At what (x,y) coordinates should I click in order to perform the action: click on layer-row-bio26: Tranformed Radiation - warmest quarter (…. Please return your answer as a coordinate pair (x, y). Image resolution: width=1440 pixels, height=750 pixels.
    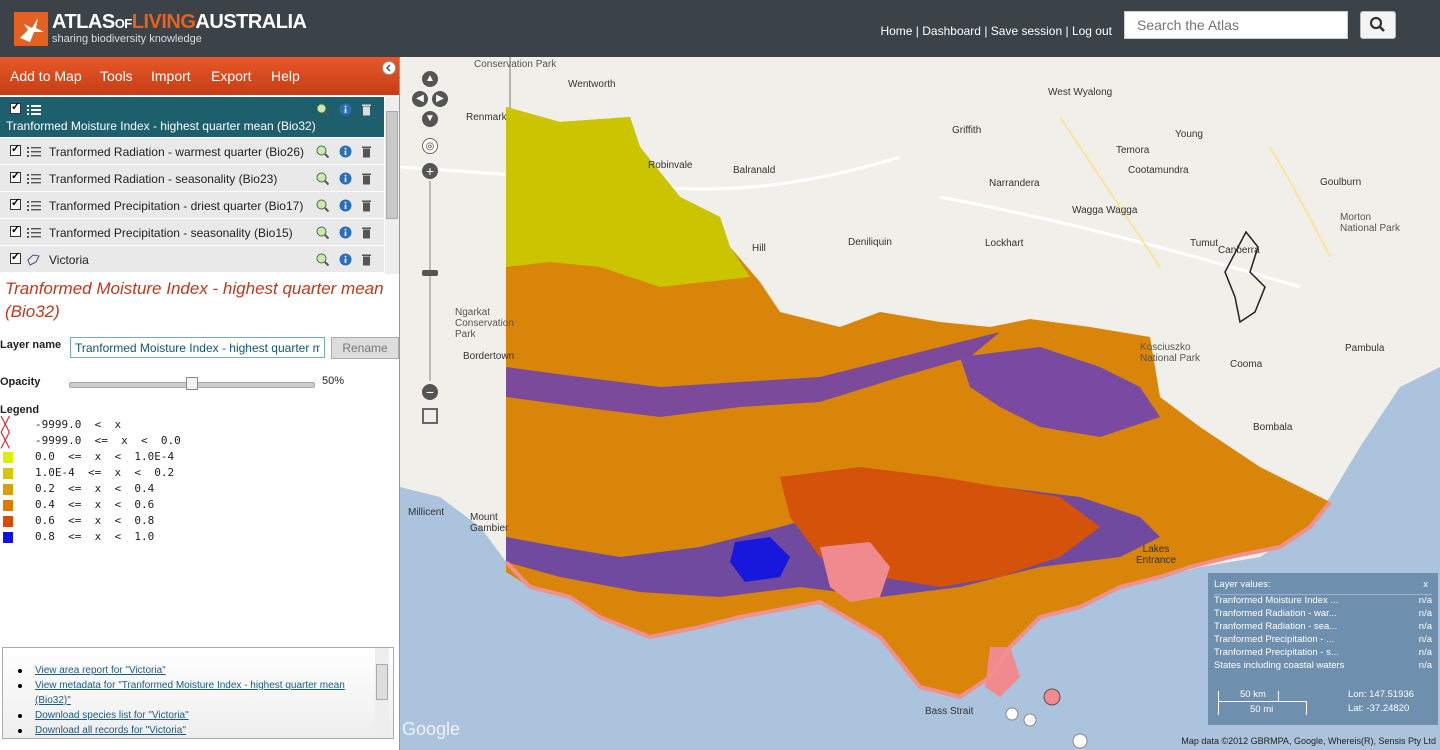
    Looking at the image, I should click on (192, 151).